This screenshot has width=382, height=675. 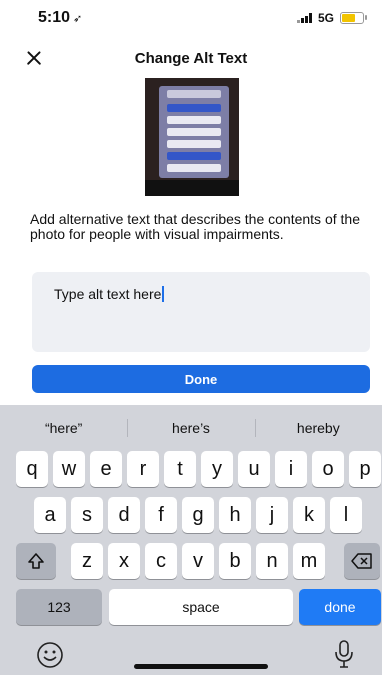 I want to click on header: Change Alt Text, so click(x=191, y=59).